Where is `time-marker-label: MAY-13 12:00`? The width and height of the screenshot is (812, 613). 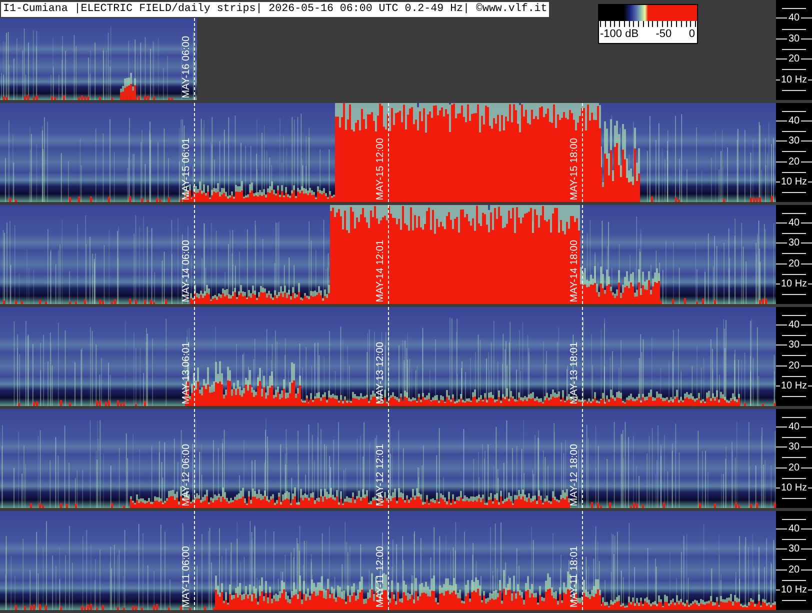 time-marker-label: MAY-13 12:00 is located at coordinates (380, 373).